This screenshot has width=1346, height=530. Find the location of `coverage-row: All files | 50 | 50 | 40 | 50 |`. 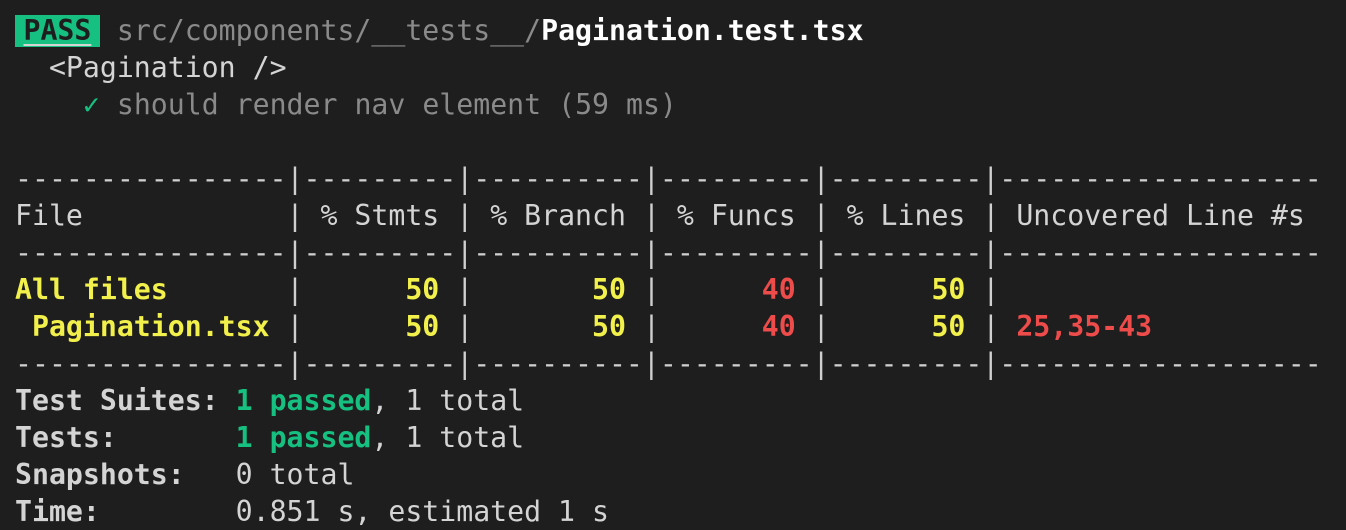

coverage-row: All files | 50 | 50 | 40 | 50 | is located at coordinates (668, 289).